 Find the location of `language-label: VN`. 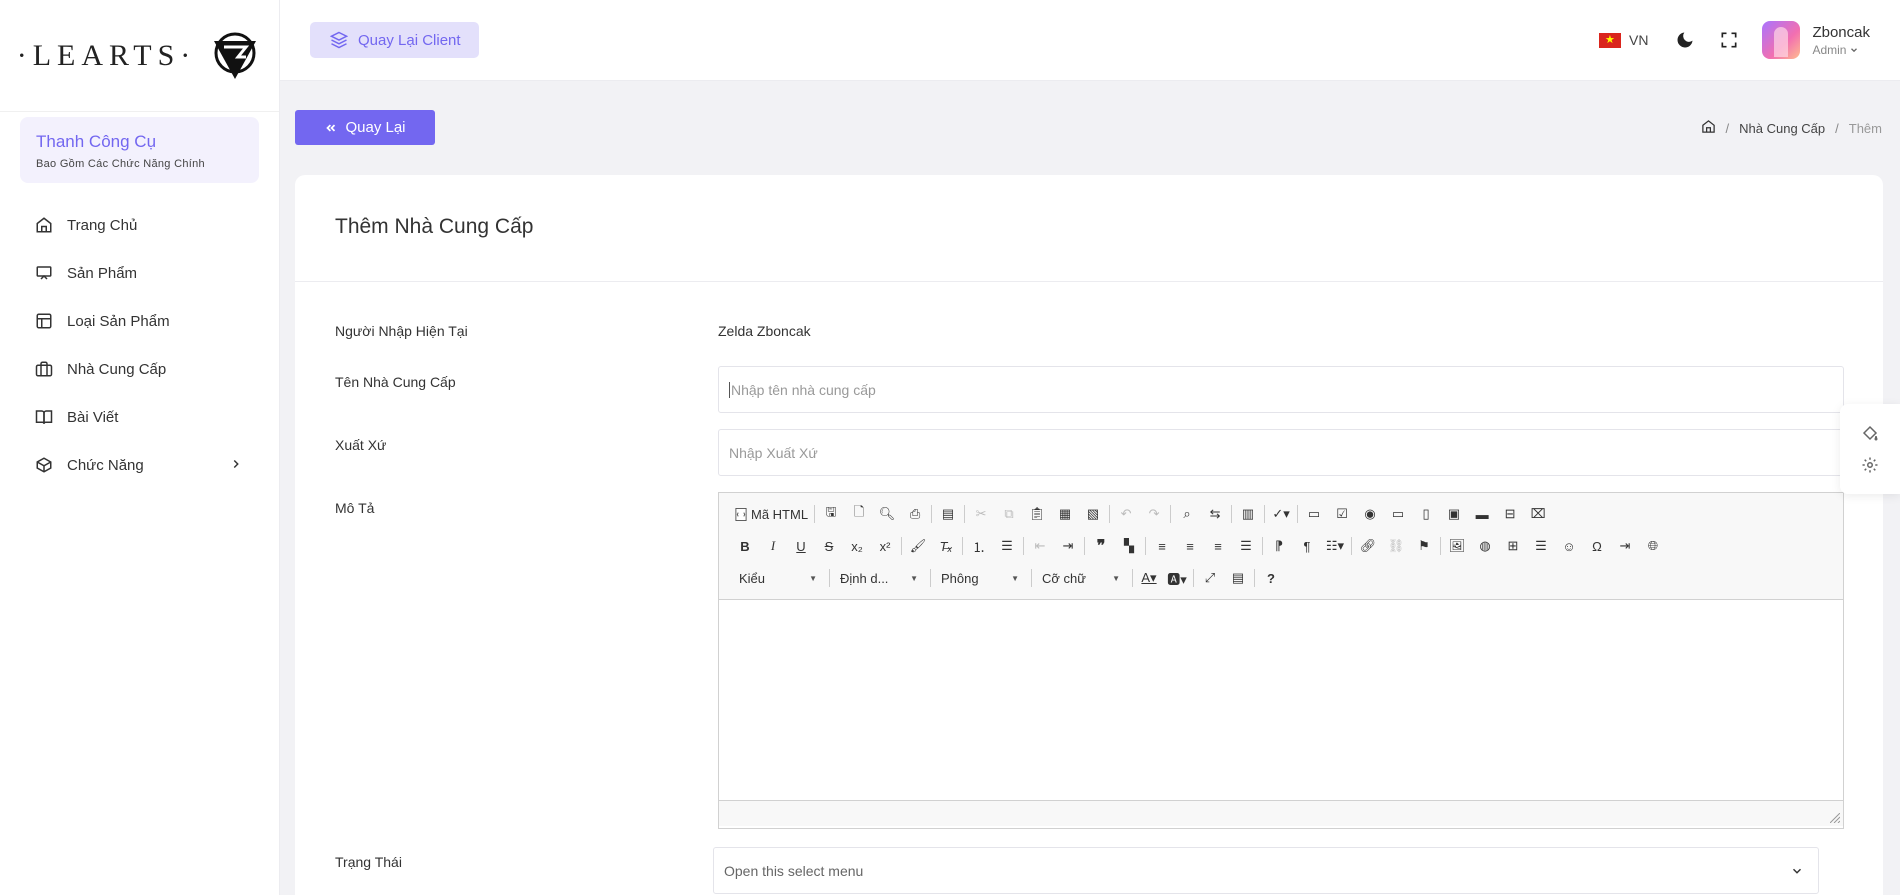

language-label: VN is located at coordinates (1638, 40).